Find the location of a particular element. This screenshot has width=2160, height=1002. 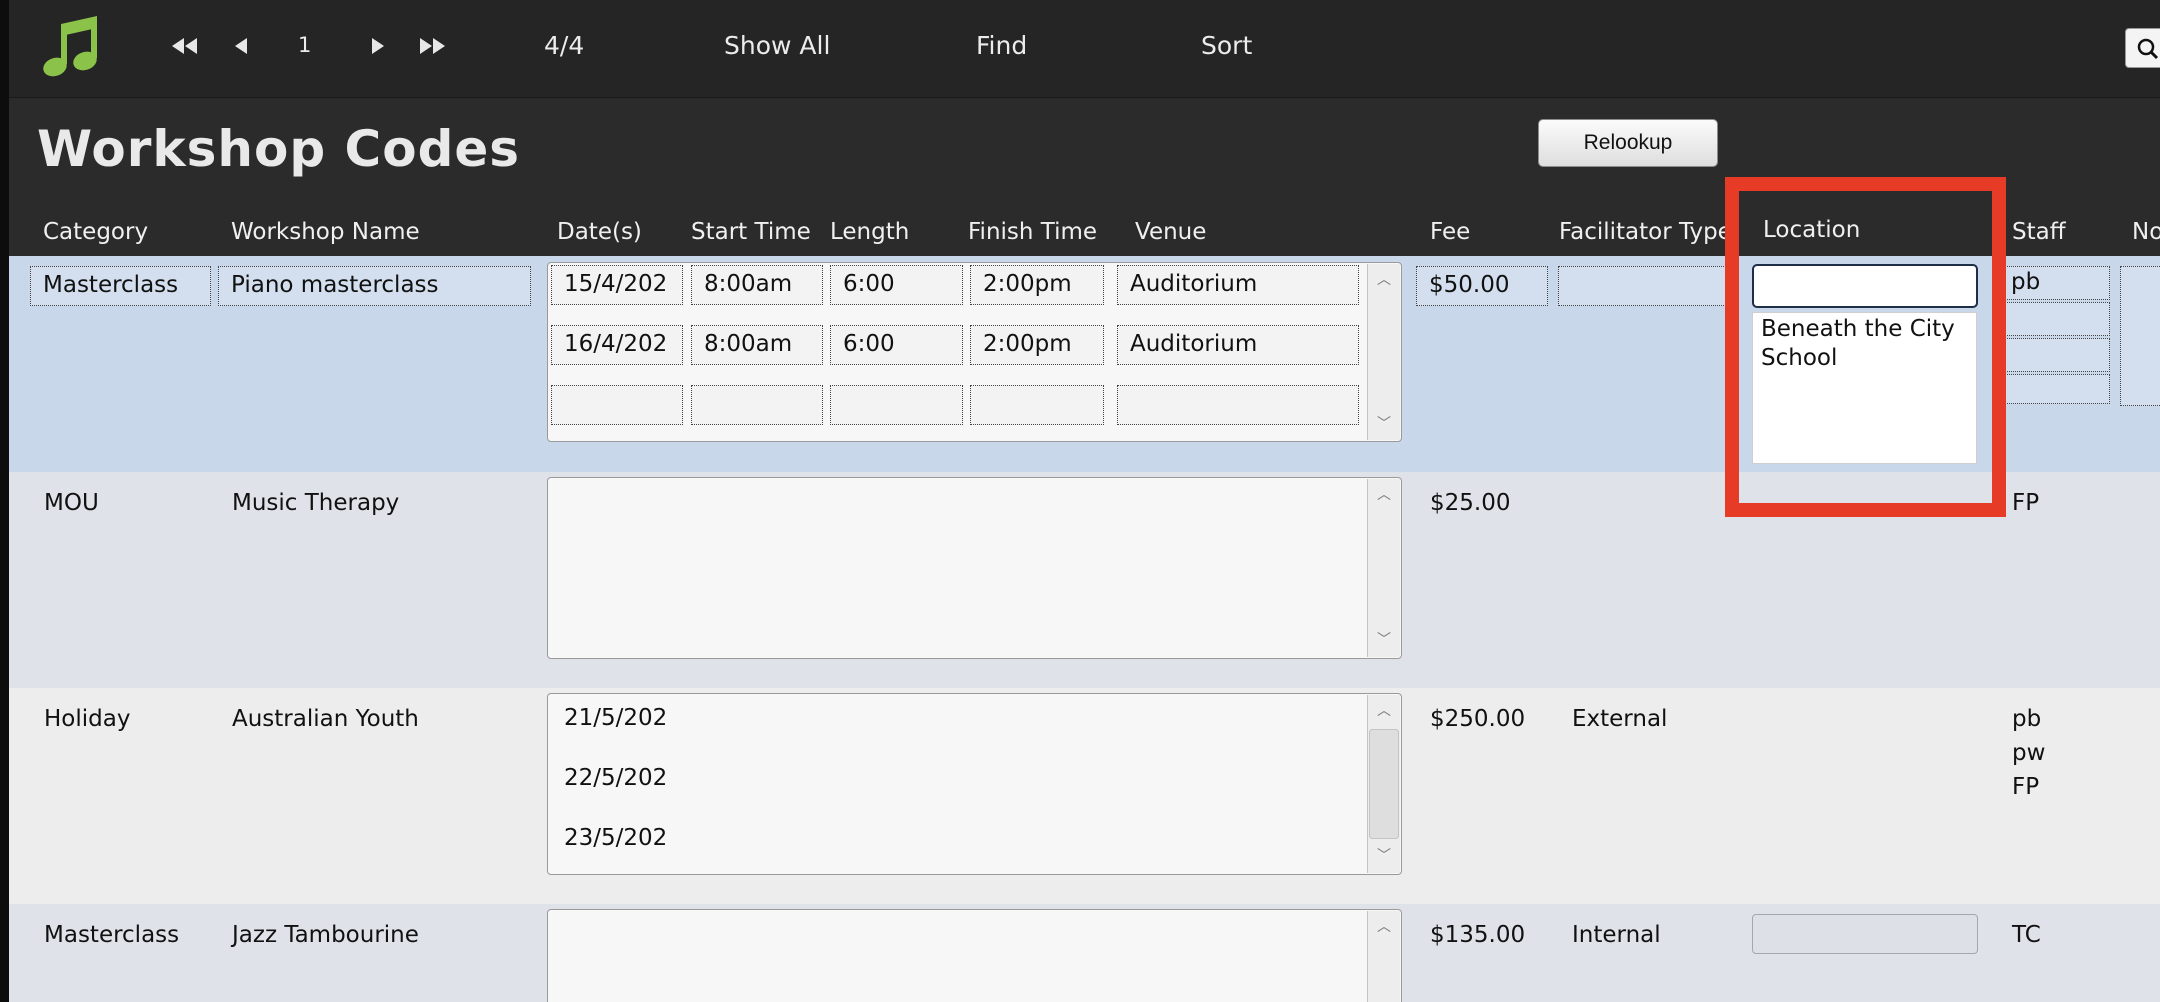

quick-find-button is located at coordinates (2142, 48).